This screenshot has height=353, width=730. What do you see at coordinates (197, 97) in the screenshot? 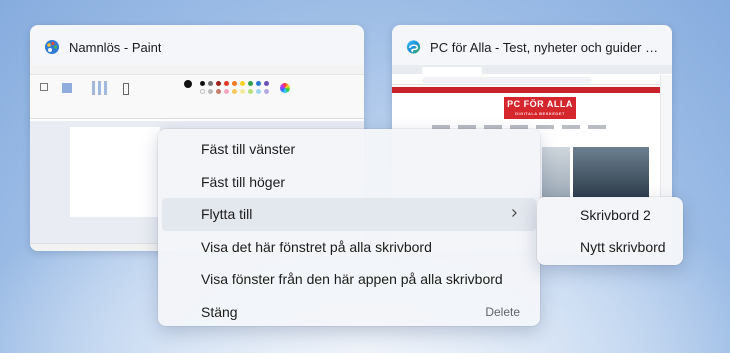
I see `paint-ribbon` at bounding box center [197, 97].